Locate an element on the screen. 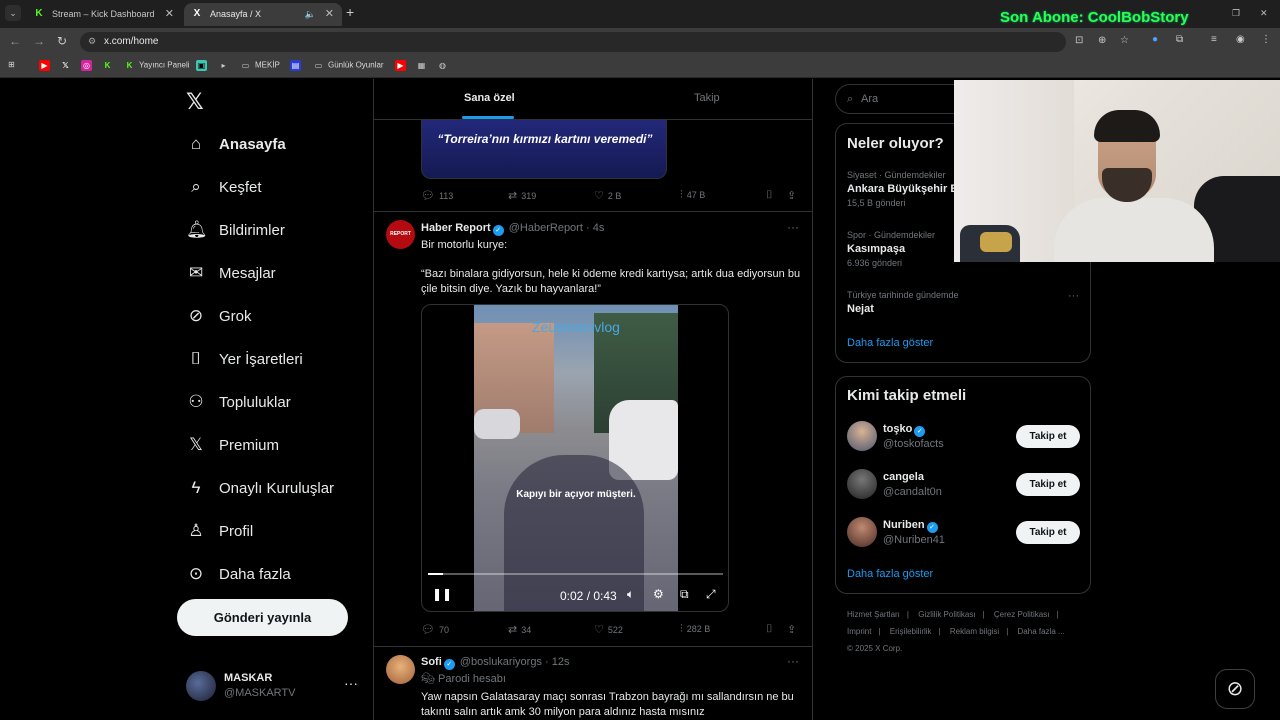 The width and height of the screenshot is (1280, 720). grok-button: ⊘ is located at coordinates (1235, 689).